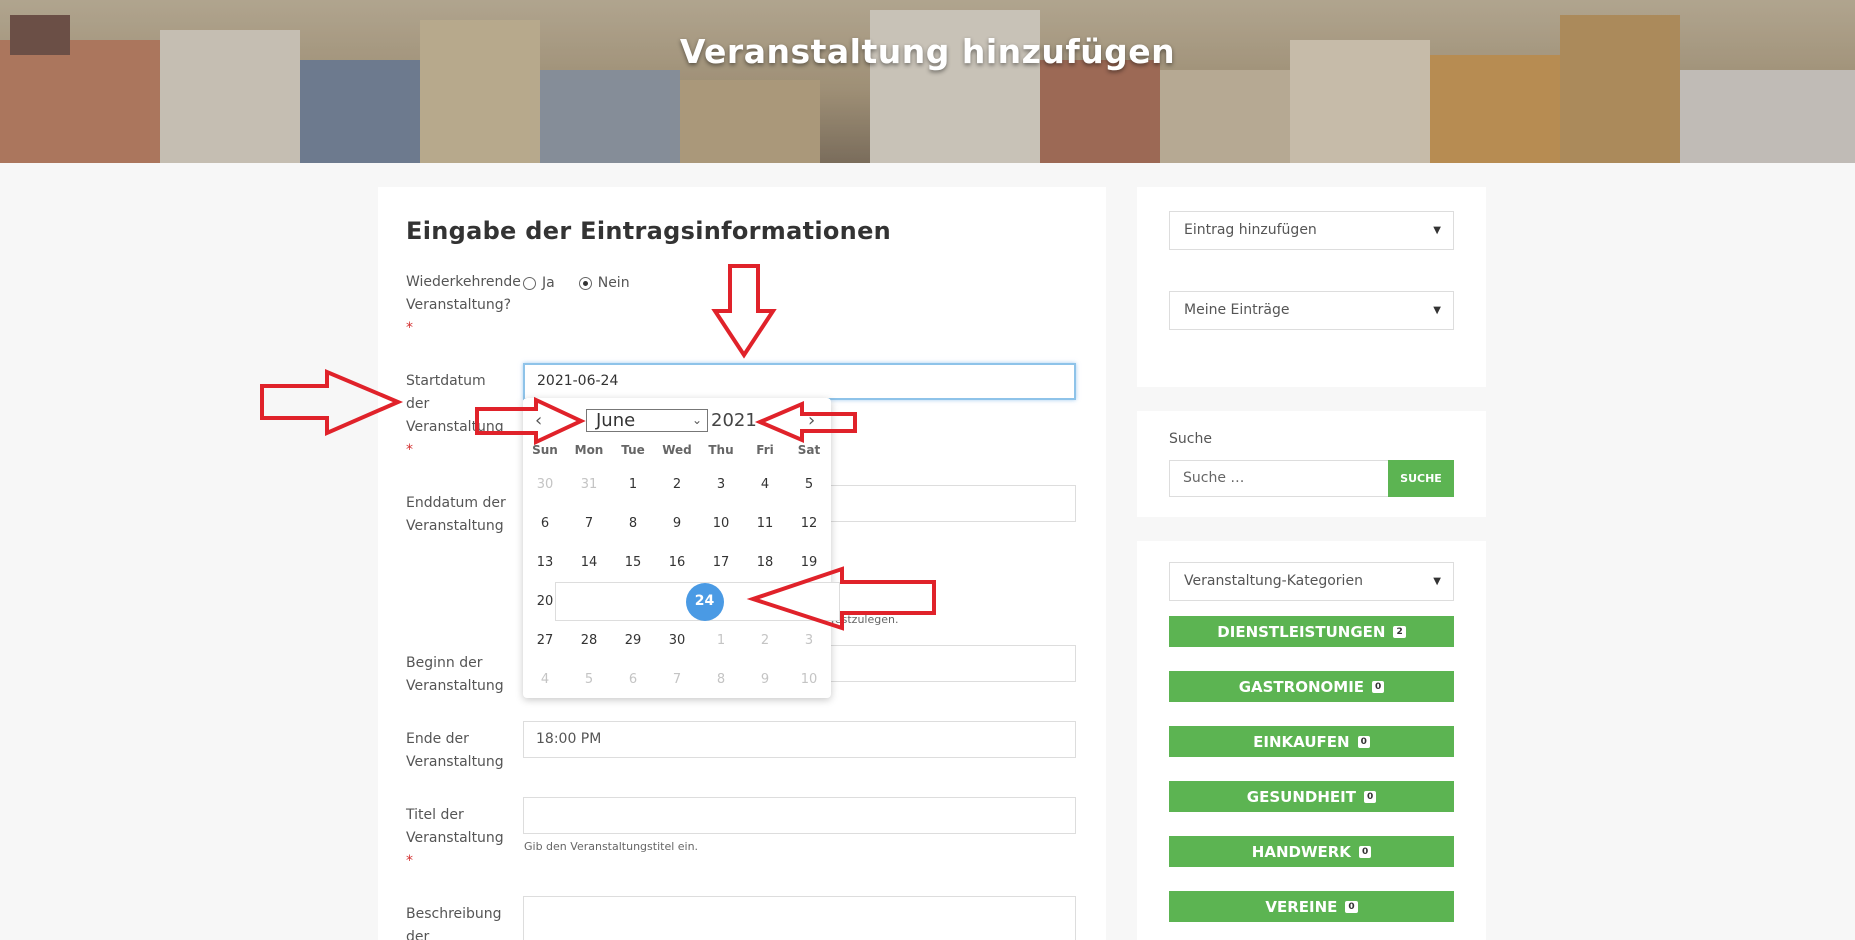 The image size is (1855, 940). What do you see at coordinates (799, 918) in the screenshot?
I see `description-input` at bounding box center [799, 918].